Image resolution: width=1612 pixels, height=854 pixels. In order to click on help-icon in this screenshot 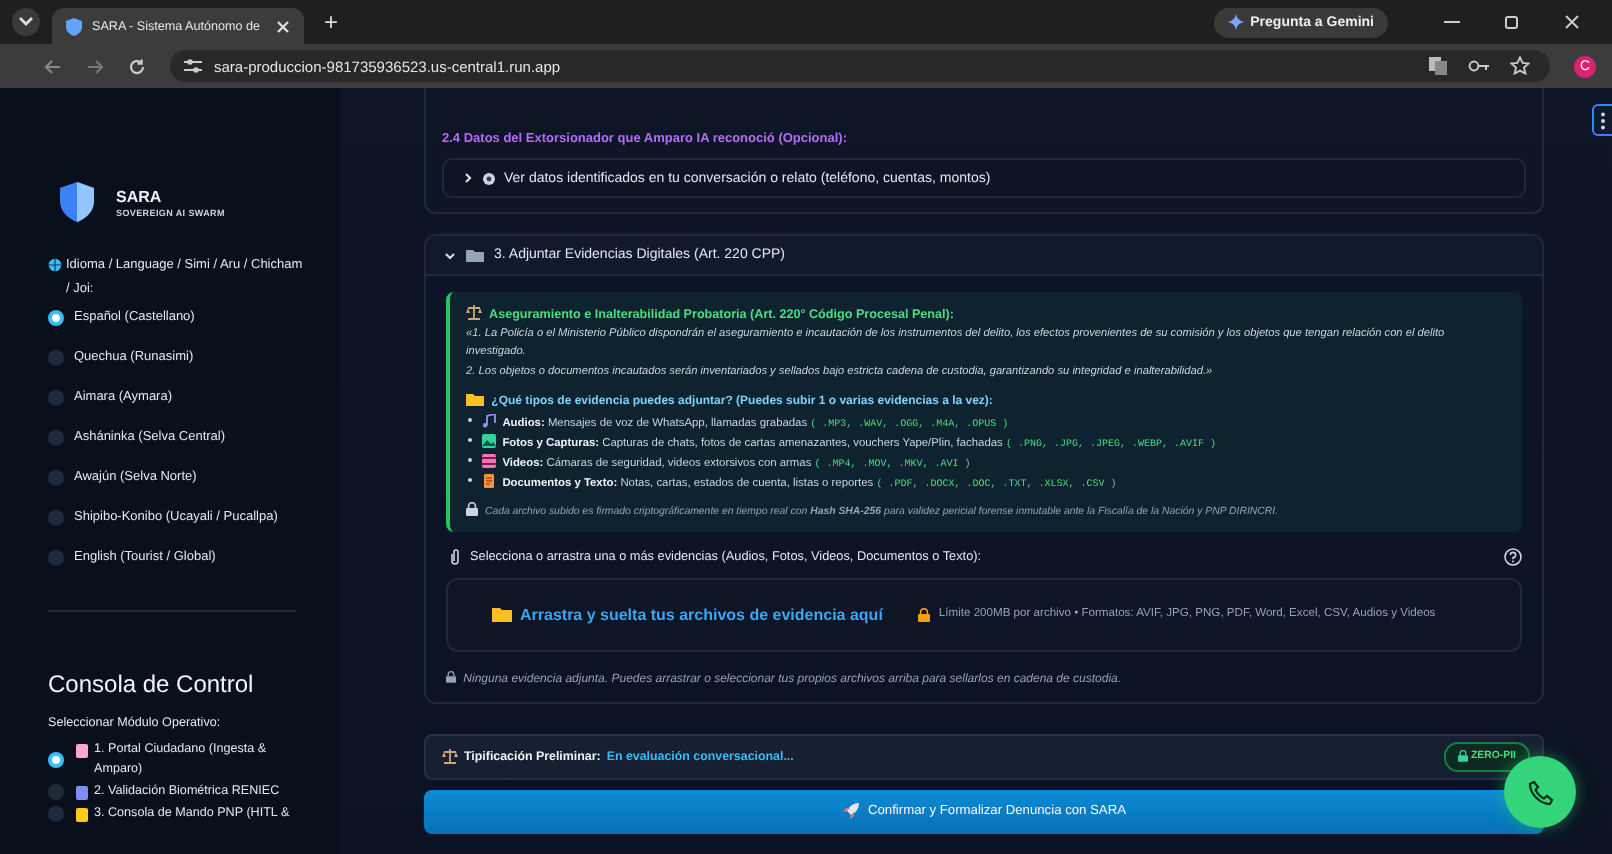, I will do `click(1513, 557)`.